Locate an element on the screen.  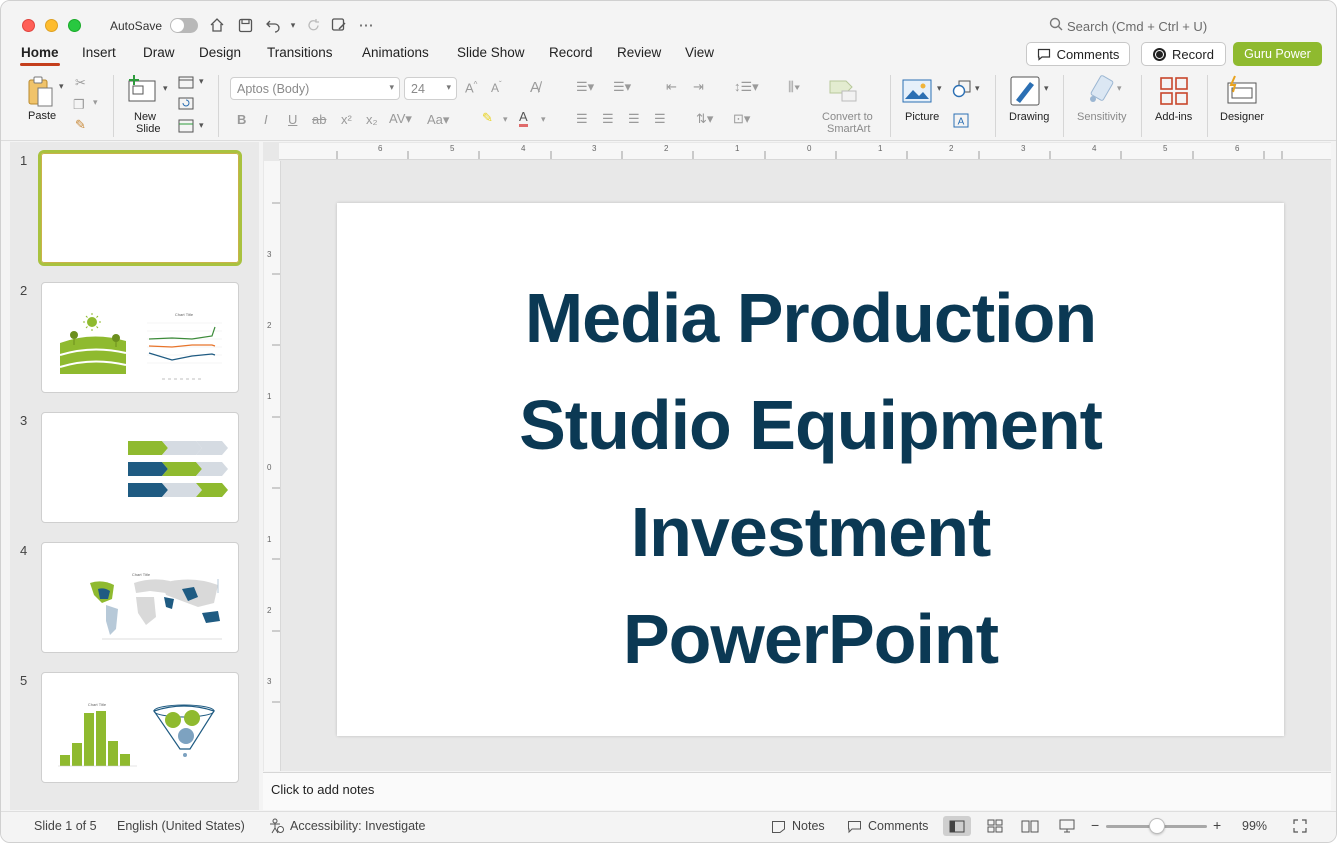
home-icon is located at coordinates (217, 25).